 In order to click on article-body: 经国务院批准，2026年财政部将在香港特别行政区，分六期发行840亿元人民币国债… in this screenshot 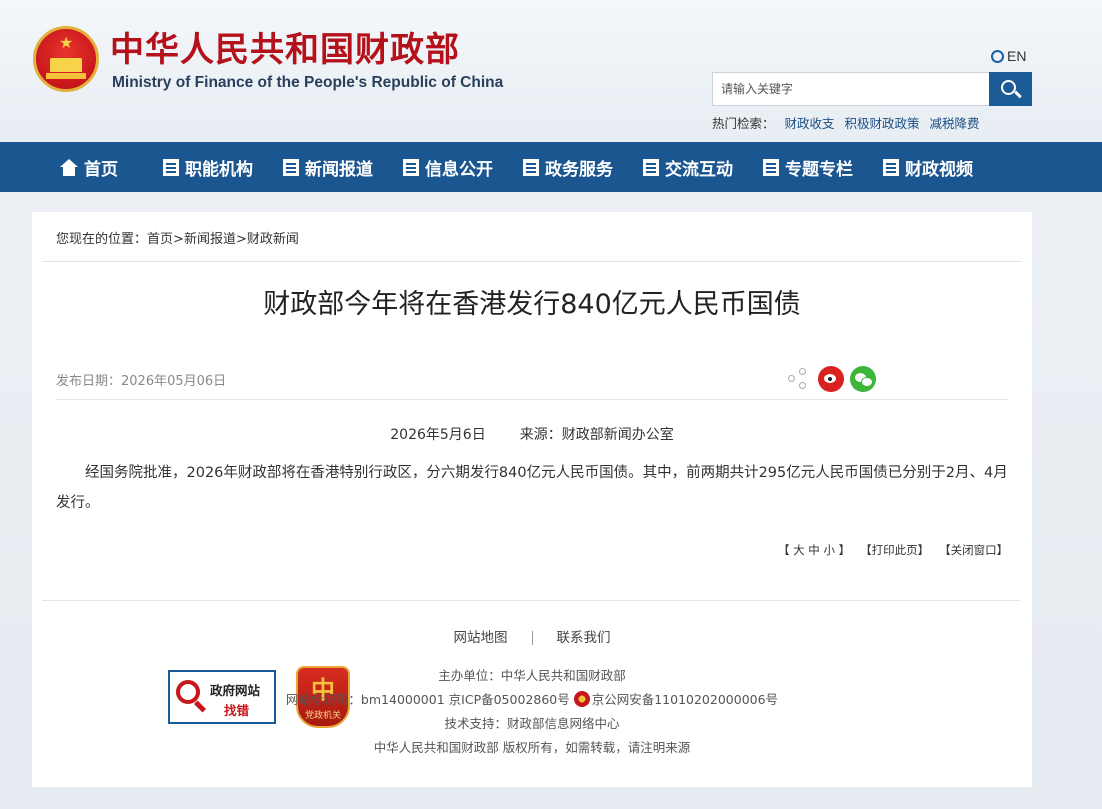, I will do `click(532, 488)`.